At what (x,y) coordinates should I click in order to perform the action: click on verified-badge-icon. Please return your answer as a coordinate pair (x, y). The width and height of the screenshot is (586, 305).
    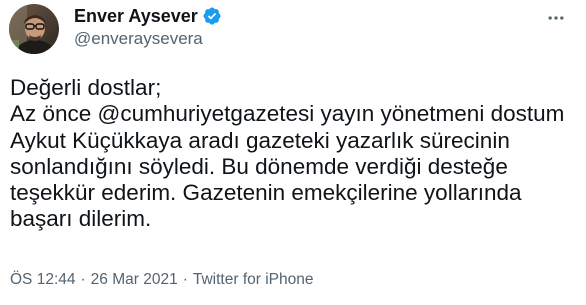
    Looking at the image, I should click on (212, 16).